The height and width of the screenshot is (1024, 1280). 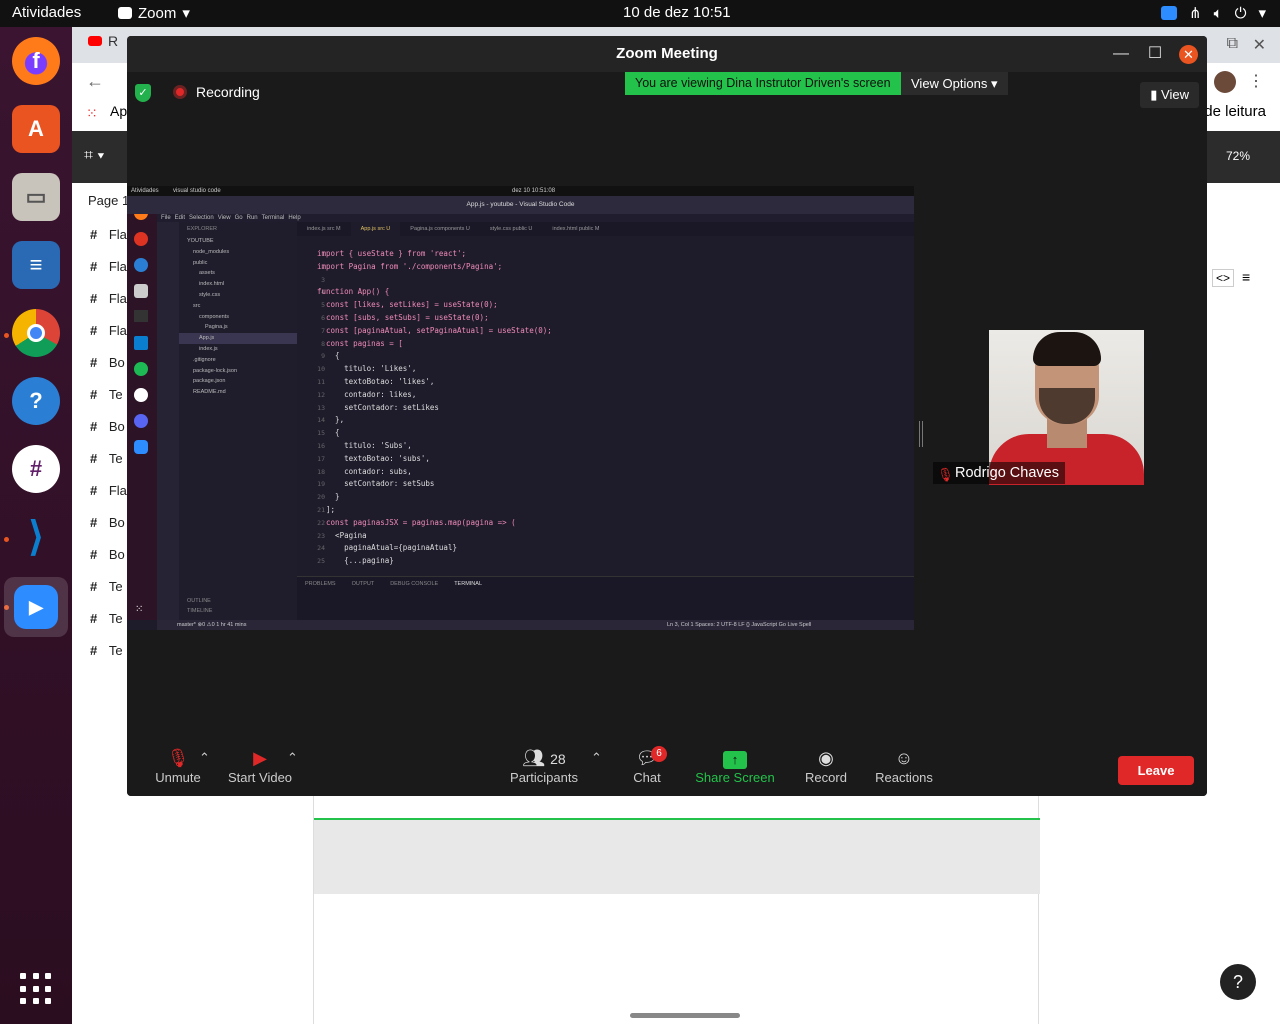 What do you see at coordinates (103, 41) in the screenshot?
I see `browser-tab: R` at bounding box center [103, 41].